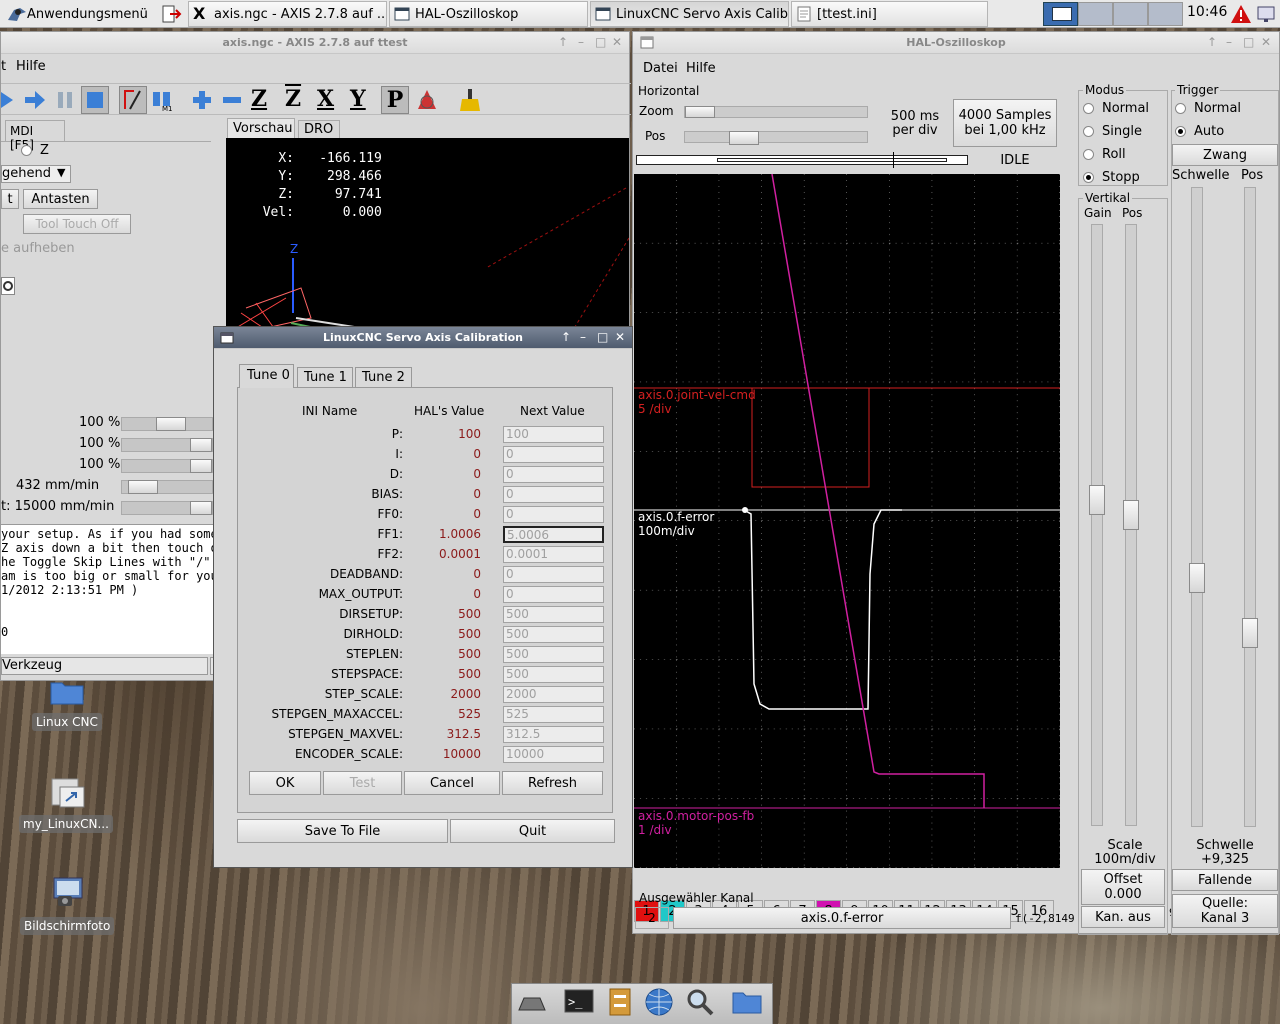 The image size is (1280, 1024). What do you see at coordinates (1225, 155) in the screenshot?
I see `force-trigger-button: Zwang` at bounding box center [1225, 155].